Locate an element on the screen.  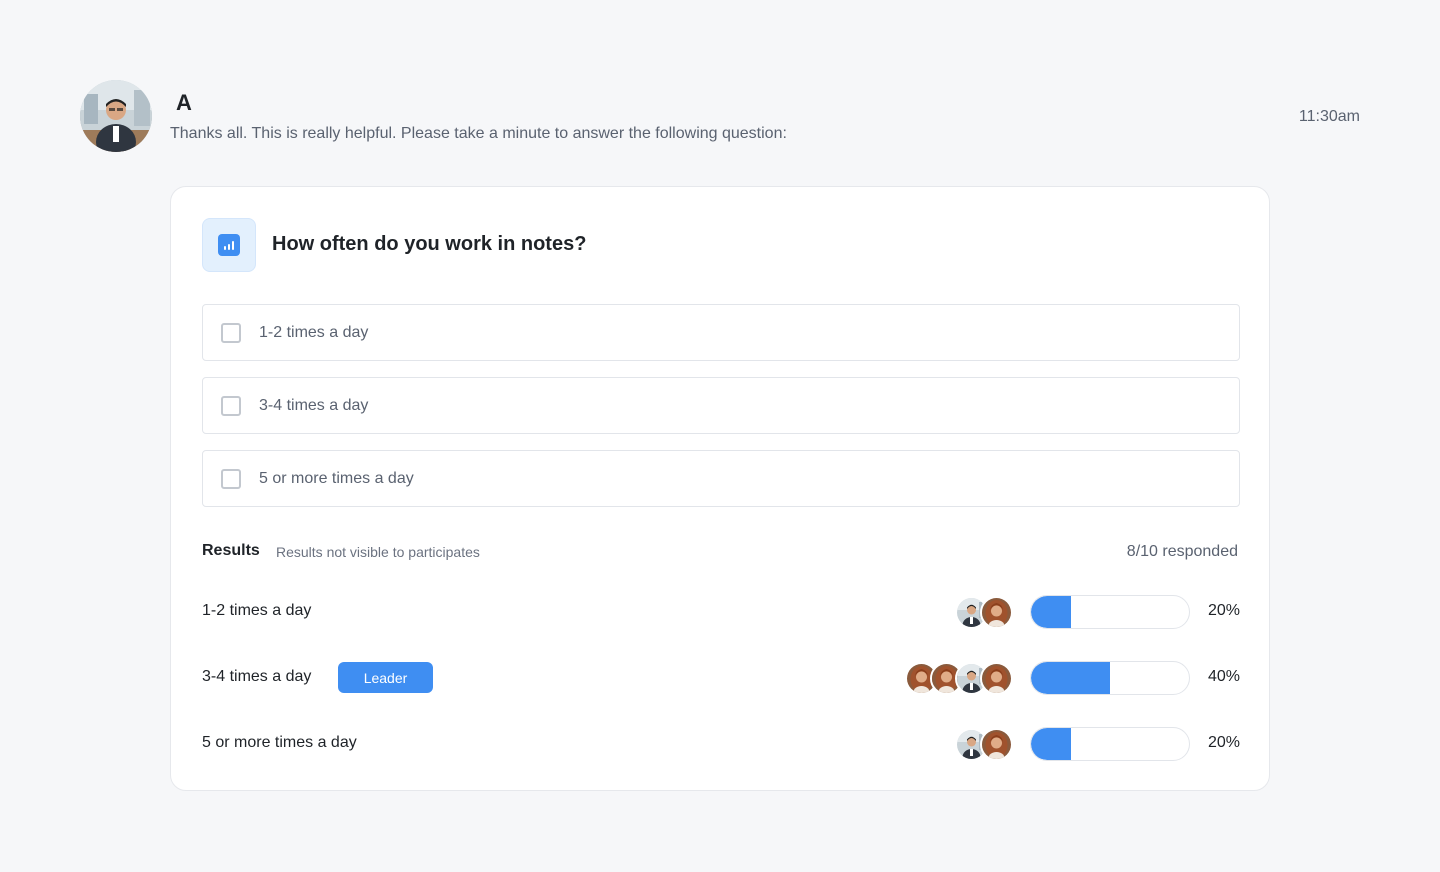
leader-badge: Leader is located at coordinates (385, 677).